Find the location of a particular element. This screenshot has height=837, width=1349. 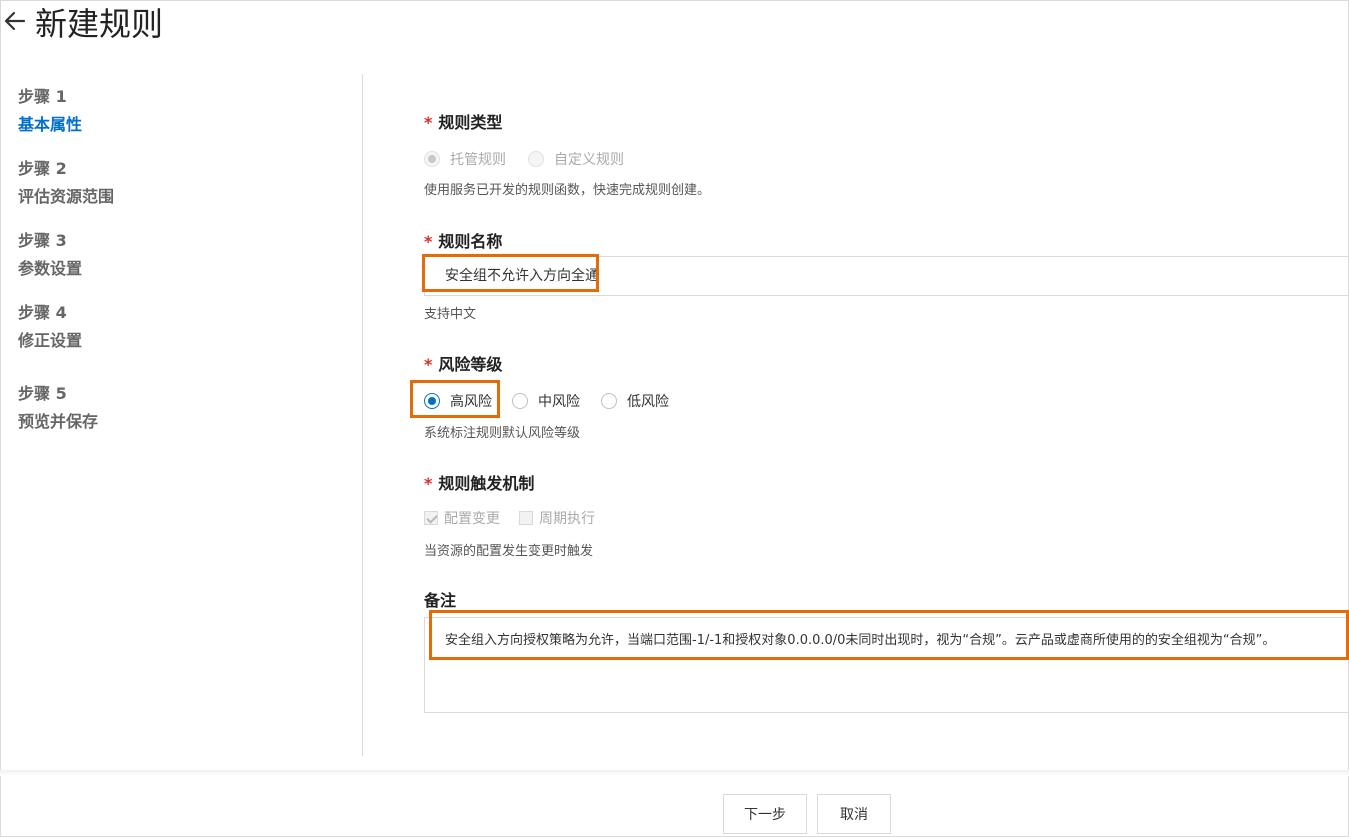

trigger-label-text: 规则触发机制 is located at coordinates (486, 483).